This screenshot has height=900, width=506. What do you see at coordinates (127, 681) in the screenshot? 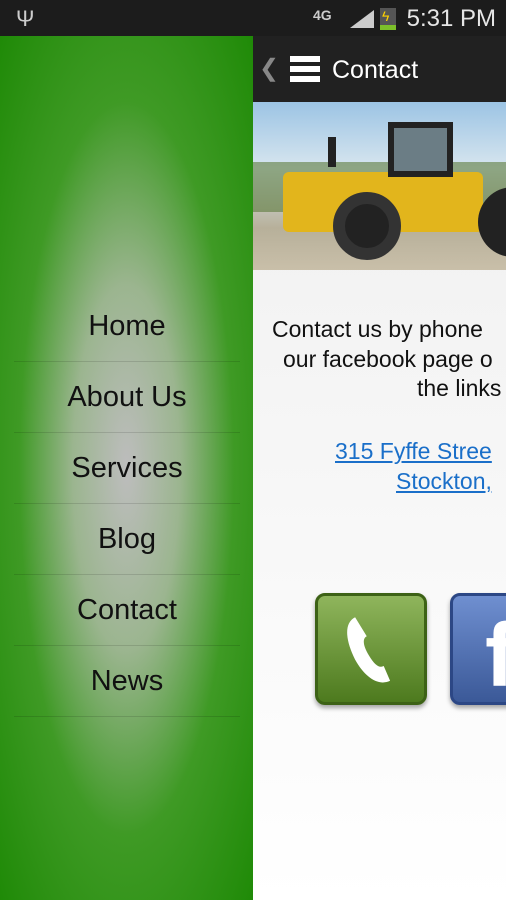
I see `drawer-item-news: News` at bounding box center [127, 681].